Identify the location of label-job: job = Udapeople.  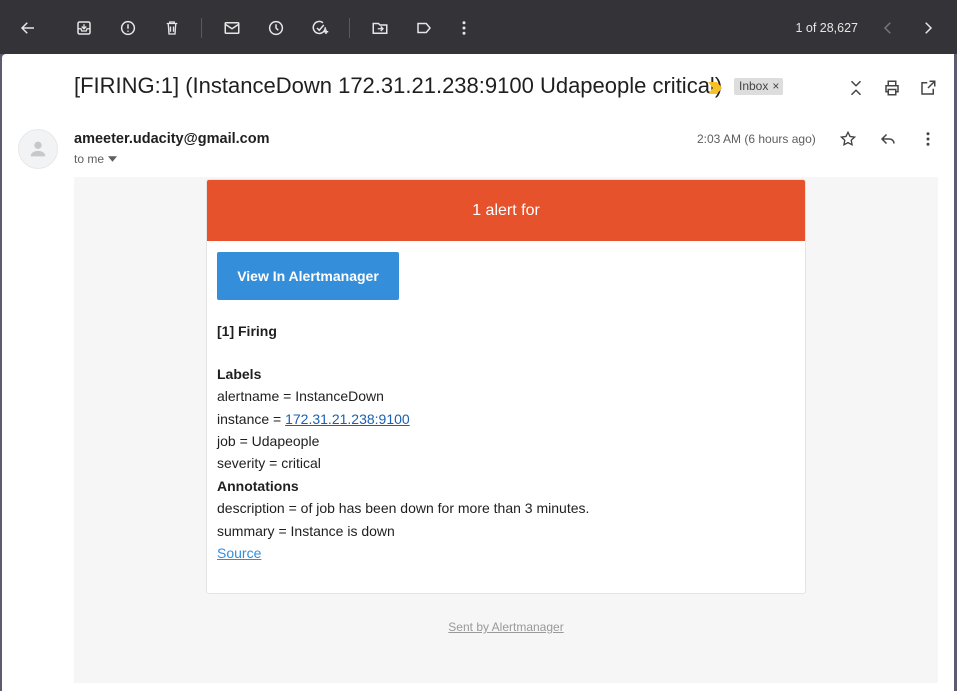
(268, 441).